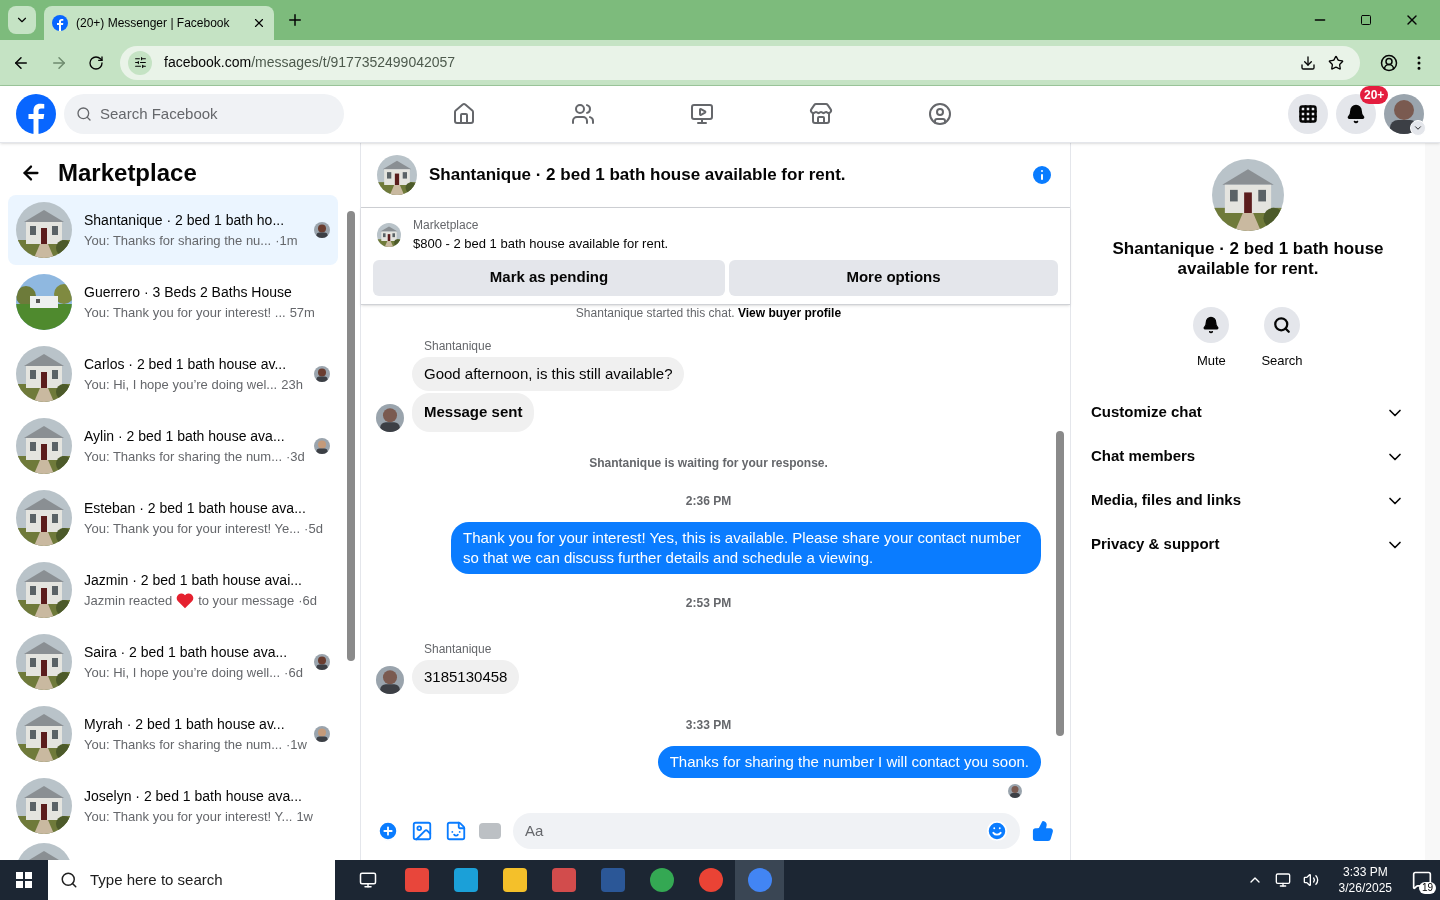 The height and width of the screenshot is (900, 1440). I want to click on volume-icon, so click(1310, 880).